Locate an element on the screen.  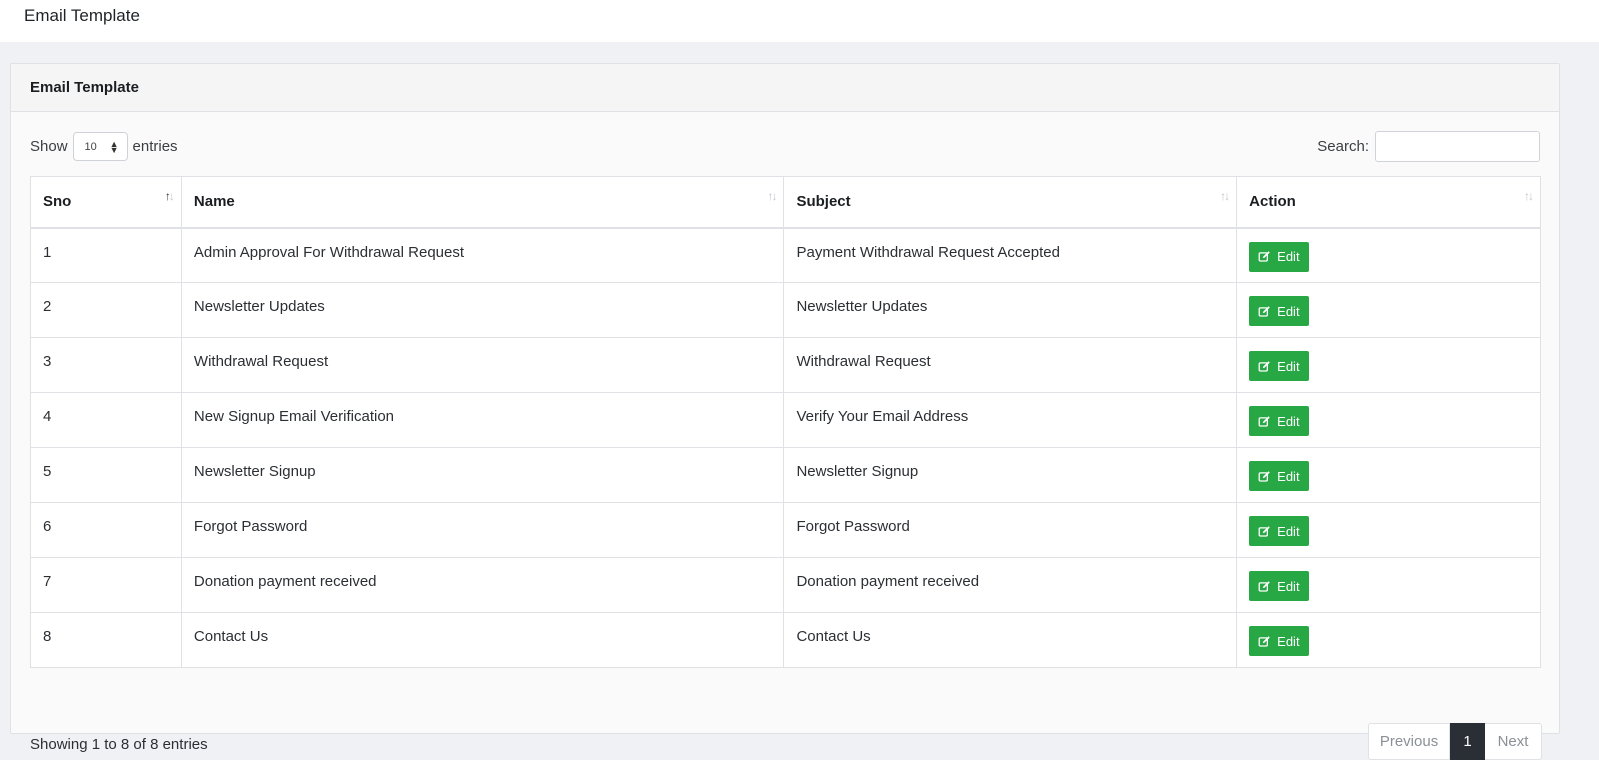
cell-name: Withdrawal Request is located at coordinates (482, 365).